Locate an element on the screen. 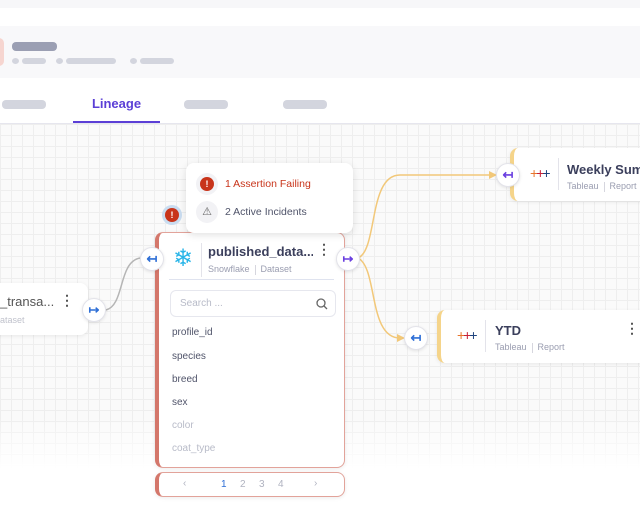 The image size is (640, 522). field-item: species is located at coordinates (189, 356).